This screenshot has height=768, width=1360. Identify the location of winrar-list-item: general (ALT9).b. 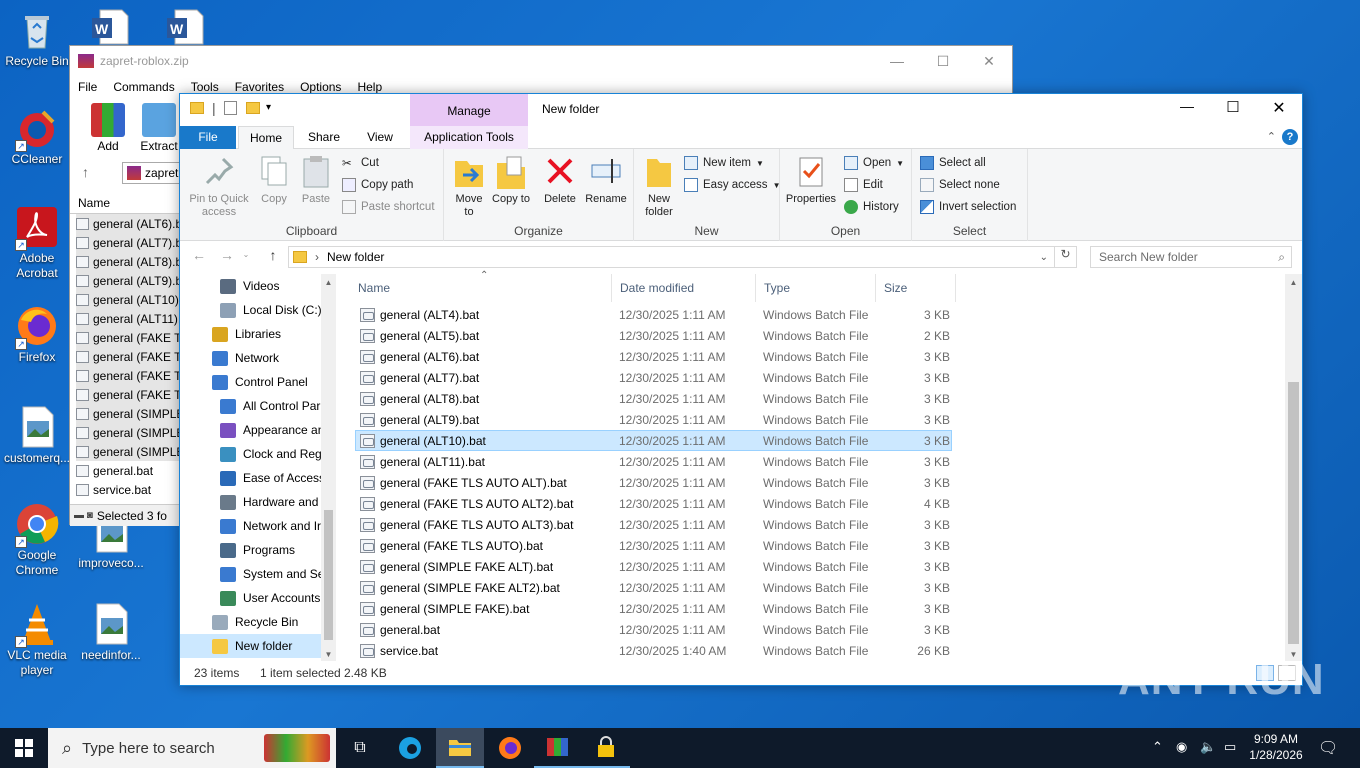
(128, 280).